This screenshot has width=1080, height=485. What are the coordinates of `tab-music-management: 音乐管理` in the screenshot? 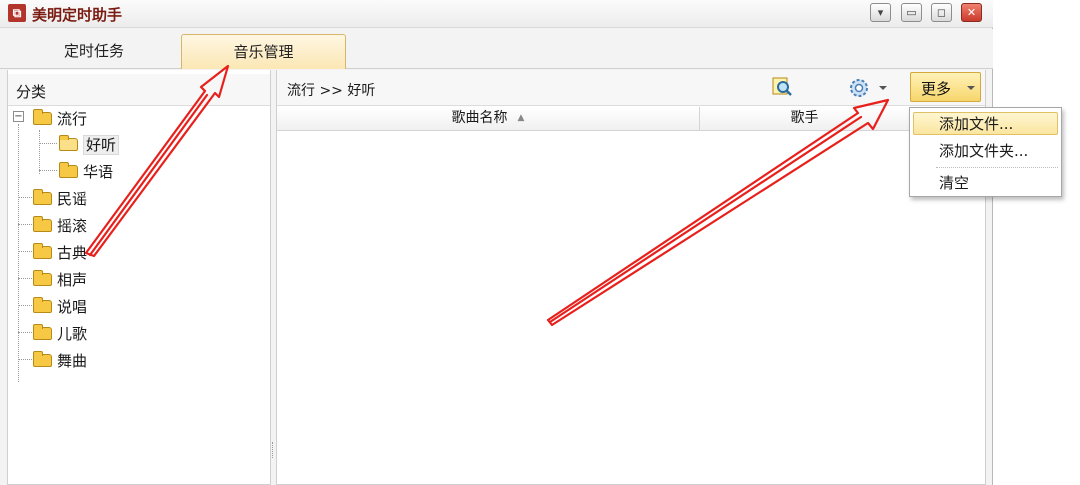 It's located at (263, 51).